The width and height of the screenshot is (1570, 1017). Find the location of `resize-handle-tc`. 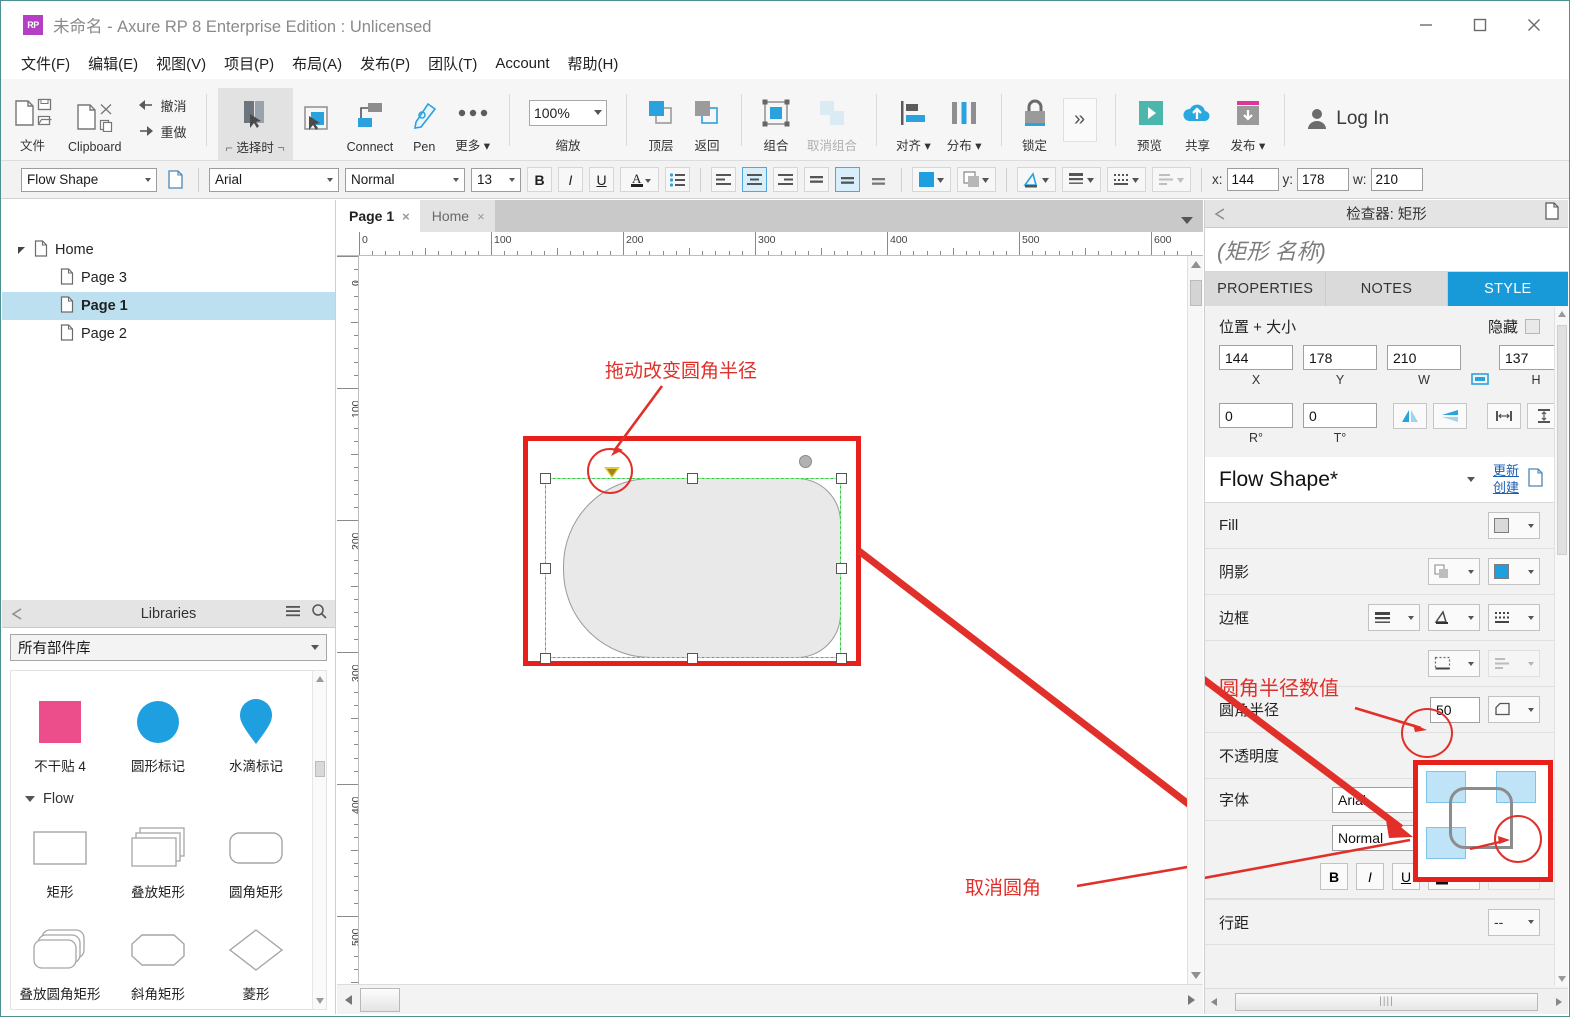

resize-handle-tc is located at coordinates (692, 478).